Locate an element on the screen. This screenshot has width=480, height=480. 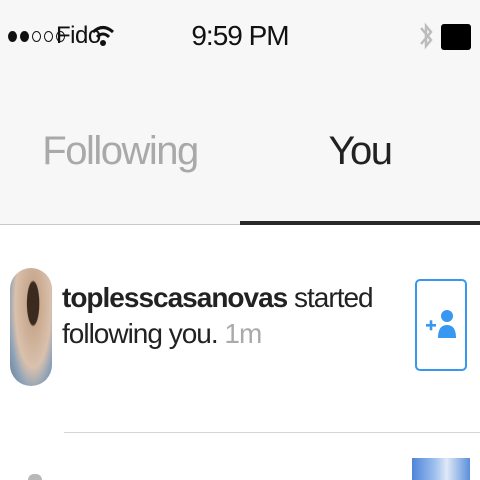
battery-icon is located at coordinates (456, 37).